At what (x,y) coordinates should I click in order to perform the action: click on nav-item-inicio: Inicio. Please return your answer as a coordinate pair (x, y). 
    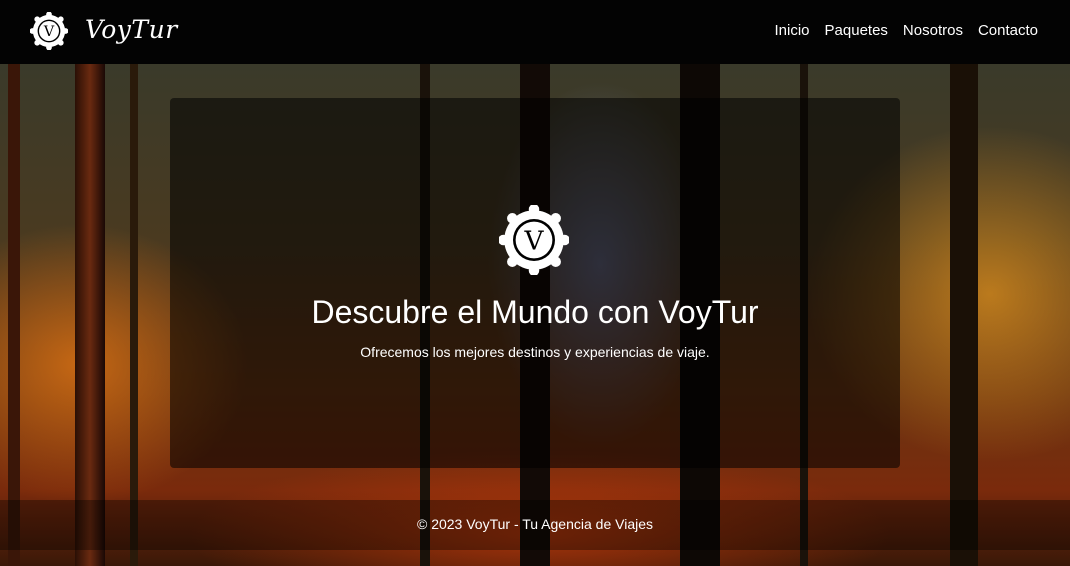
    Looking at the image, I should click on (792, 30).